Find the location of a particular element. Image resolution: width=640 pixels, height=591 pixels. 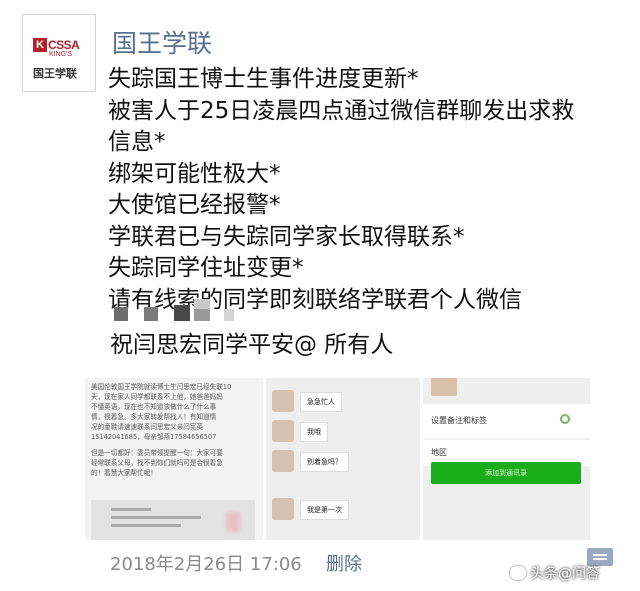

cssa-logo-subtext: KING'S is located at coordinates (61, 54).